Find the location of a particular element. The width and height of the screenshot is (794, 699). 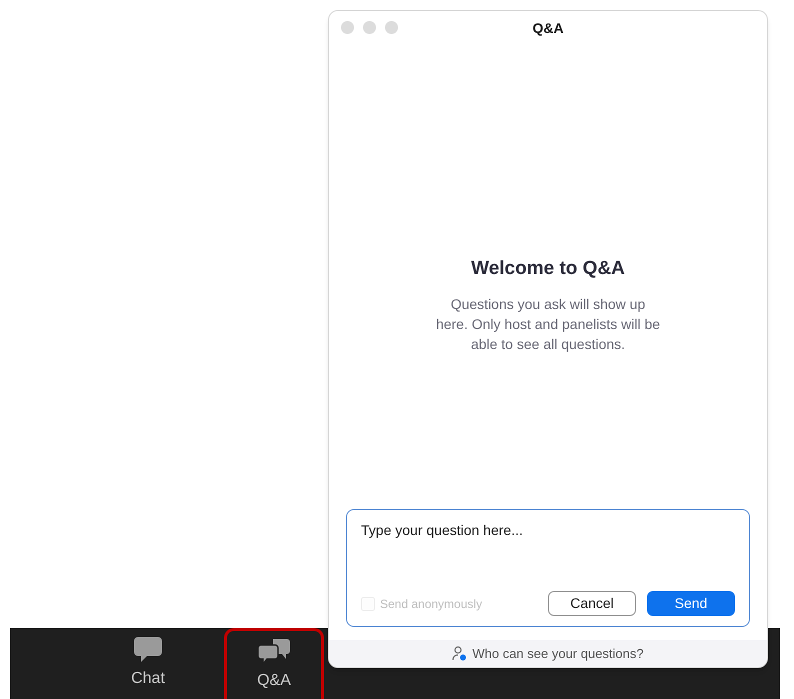

anonymous-label: Send anonymously is located at coordinates (431, 604).